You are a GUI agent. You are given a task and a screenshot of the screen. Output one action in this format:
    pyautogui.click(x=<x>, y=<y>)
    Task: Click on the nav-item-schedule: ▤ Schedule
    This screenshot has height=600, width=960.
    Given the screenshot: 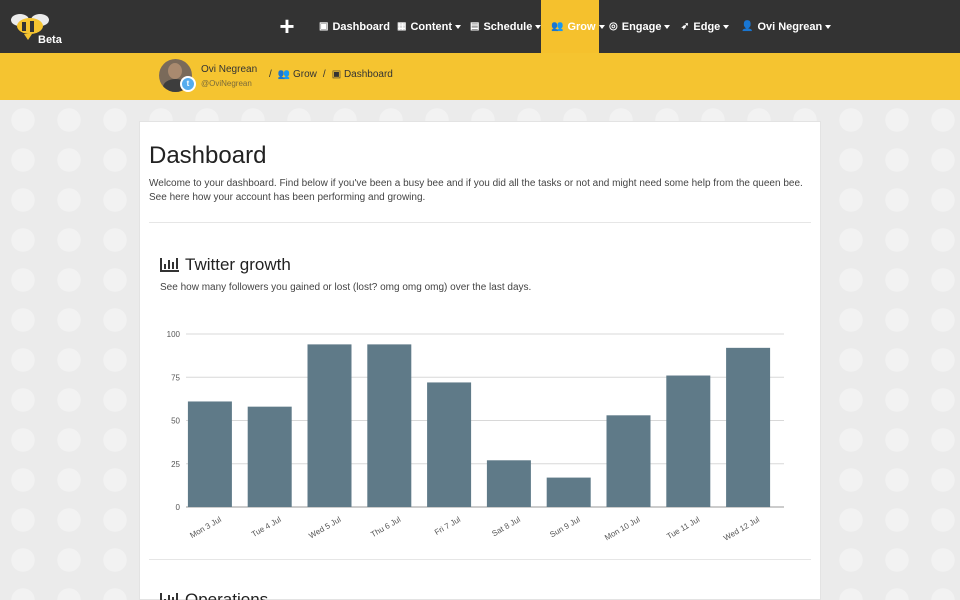 What is the action you would take?
    pyautogui.click(x=501, y=26)
    